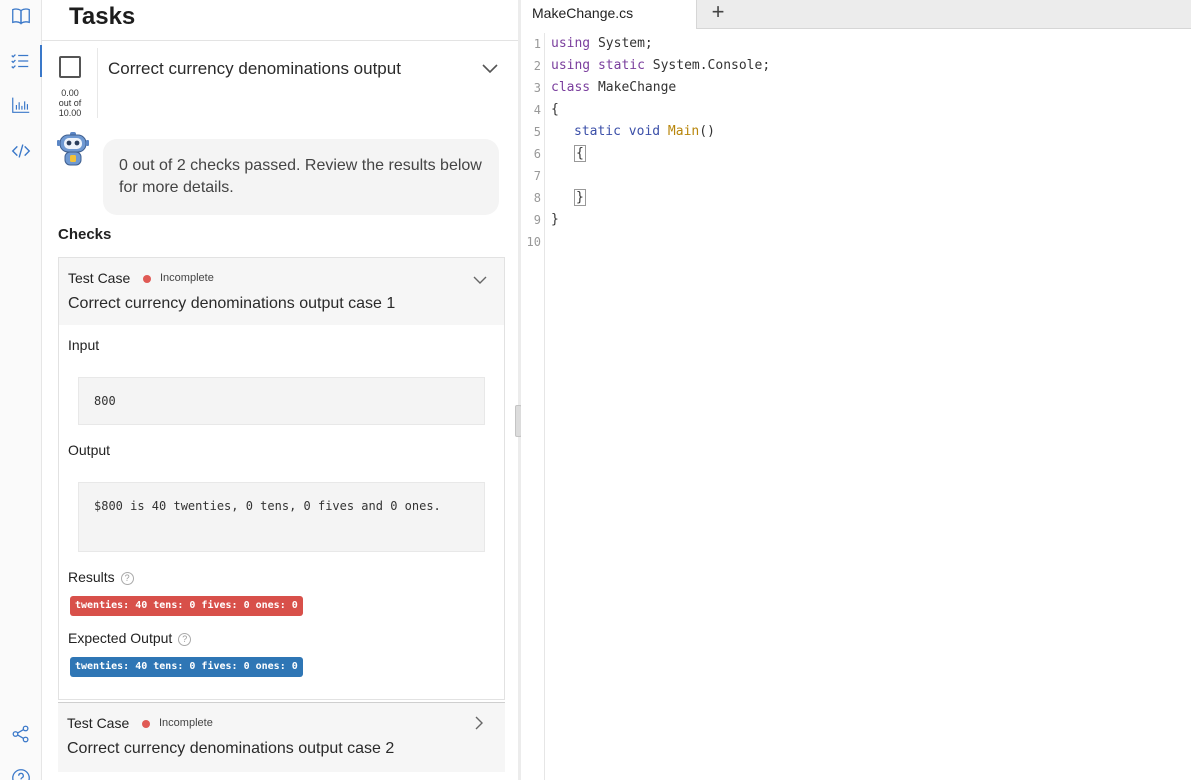 The width and height of the screenshot is (1191, 780). I want to click on code-icon, so click(21, 151).